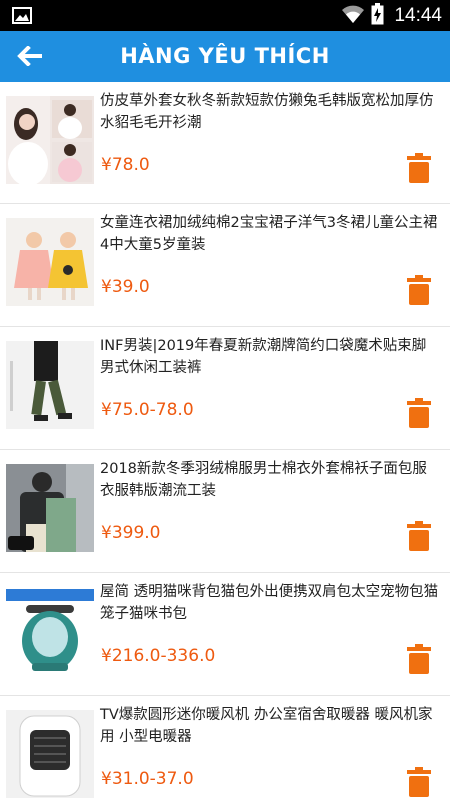 This screenshot has width=450, height=800. I want to click on product-name: 屋简 透明猫咪背包猫包外出便携双肩包太空宠物包猫笼子猫咪书包, so click(270, 603).